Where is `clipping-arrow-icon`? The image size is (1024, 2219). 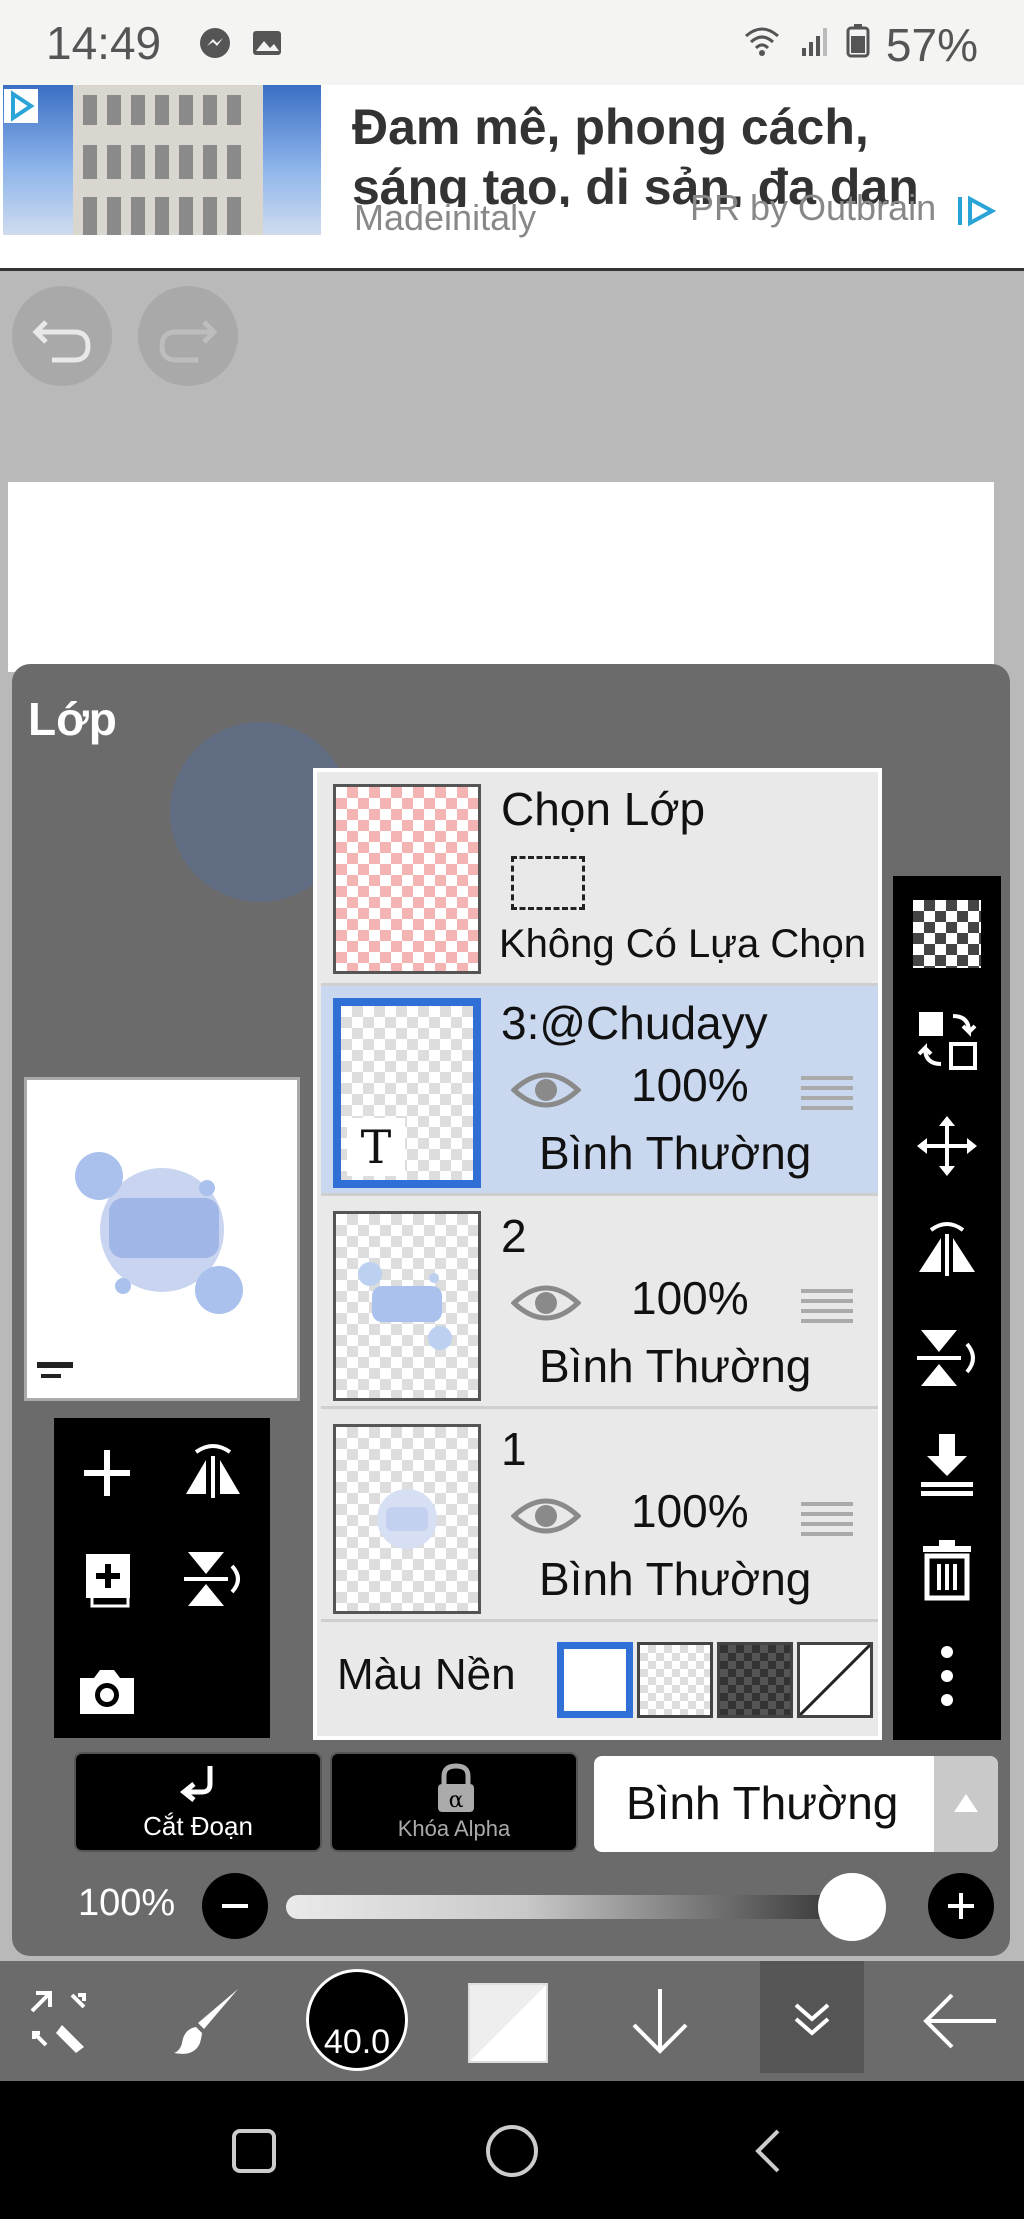 clipping-arrow-icon is located at coordinates (196, 1784).